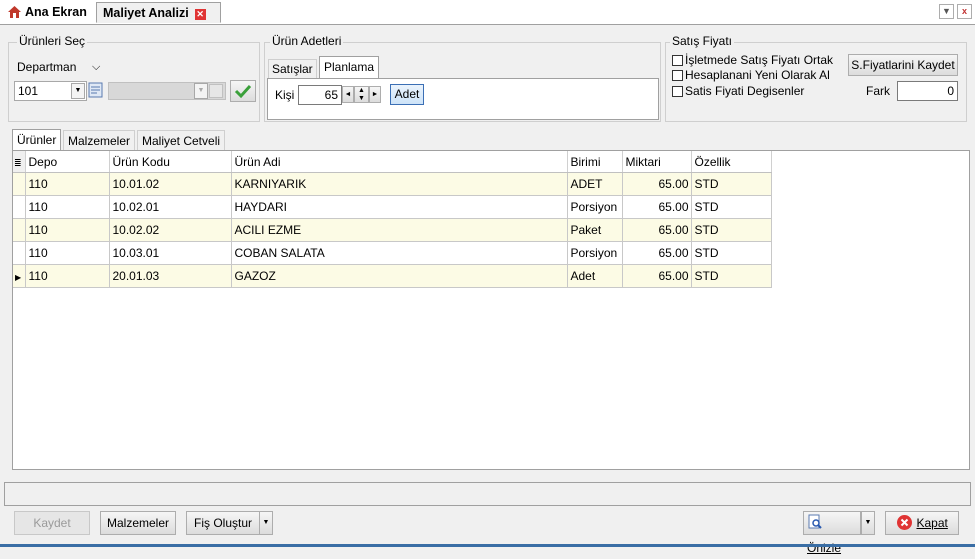  Describe the element at coordinates (677, 75) in the screenshot. I see `yeni-checkbox` at that location.